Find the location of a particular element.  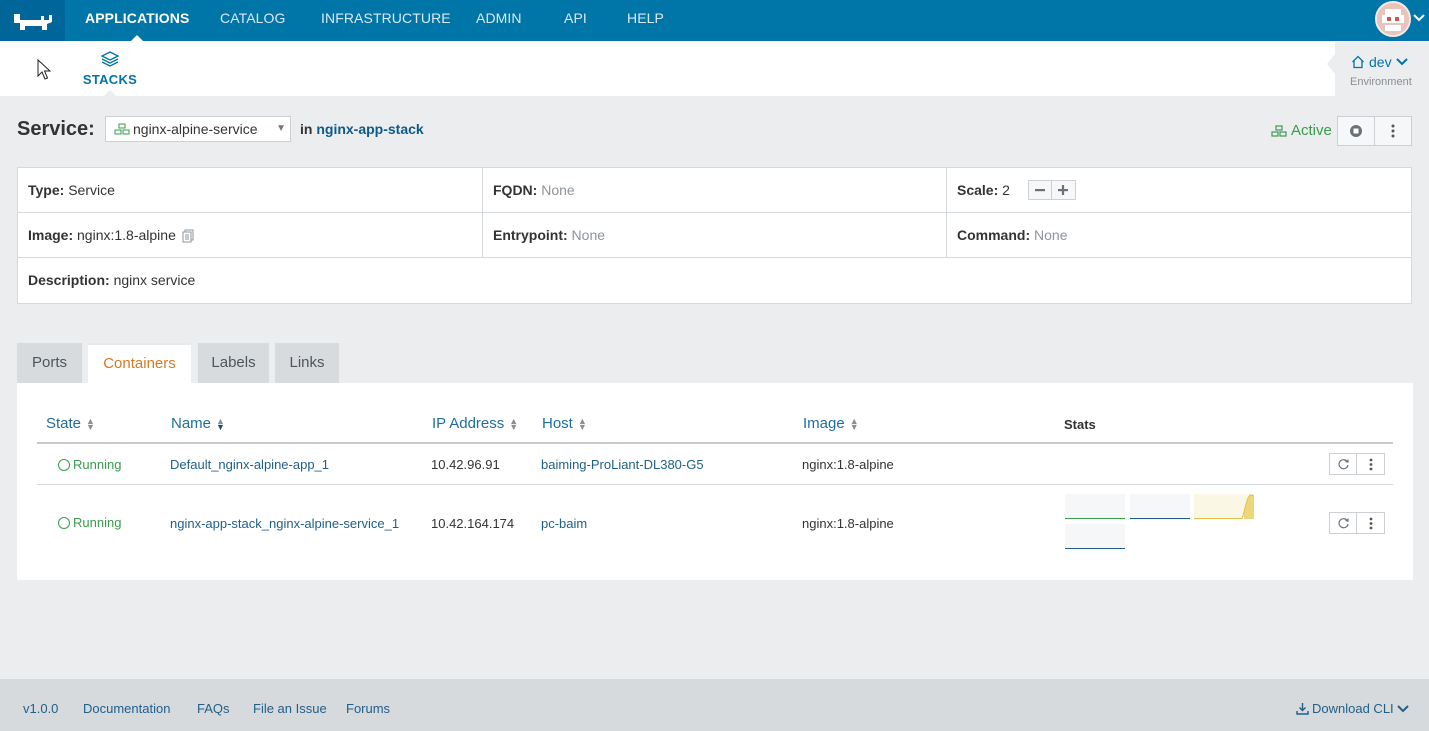

nav-help: HELP is located at coordinates (645, 20).